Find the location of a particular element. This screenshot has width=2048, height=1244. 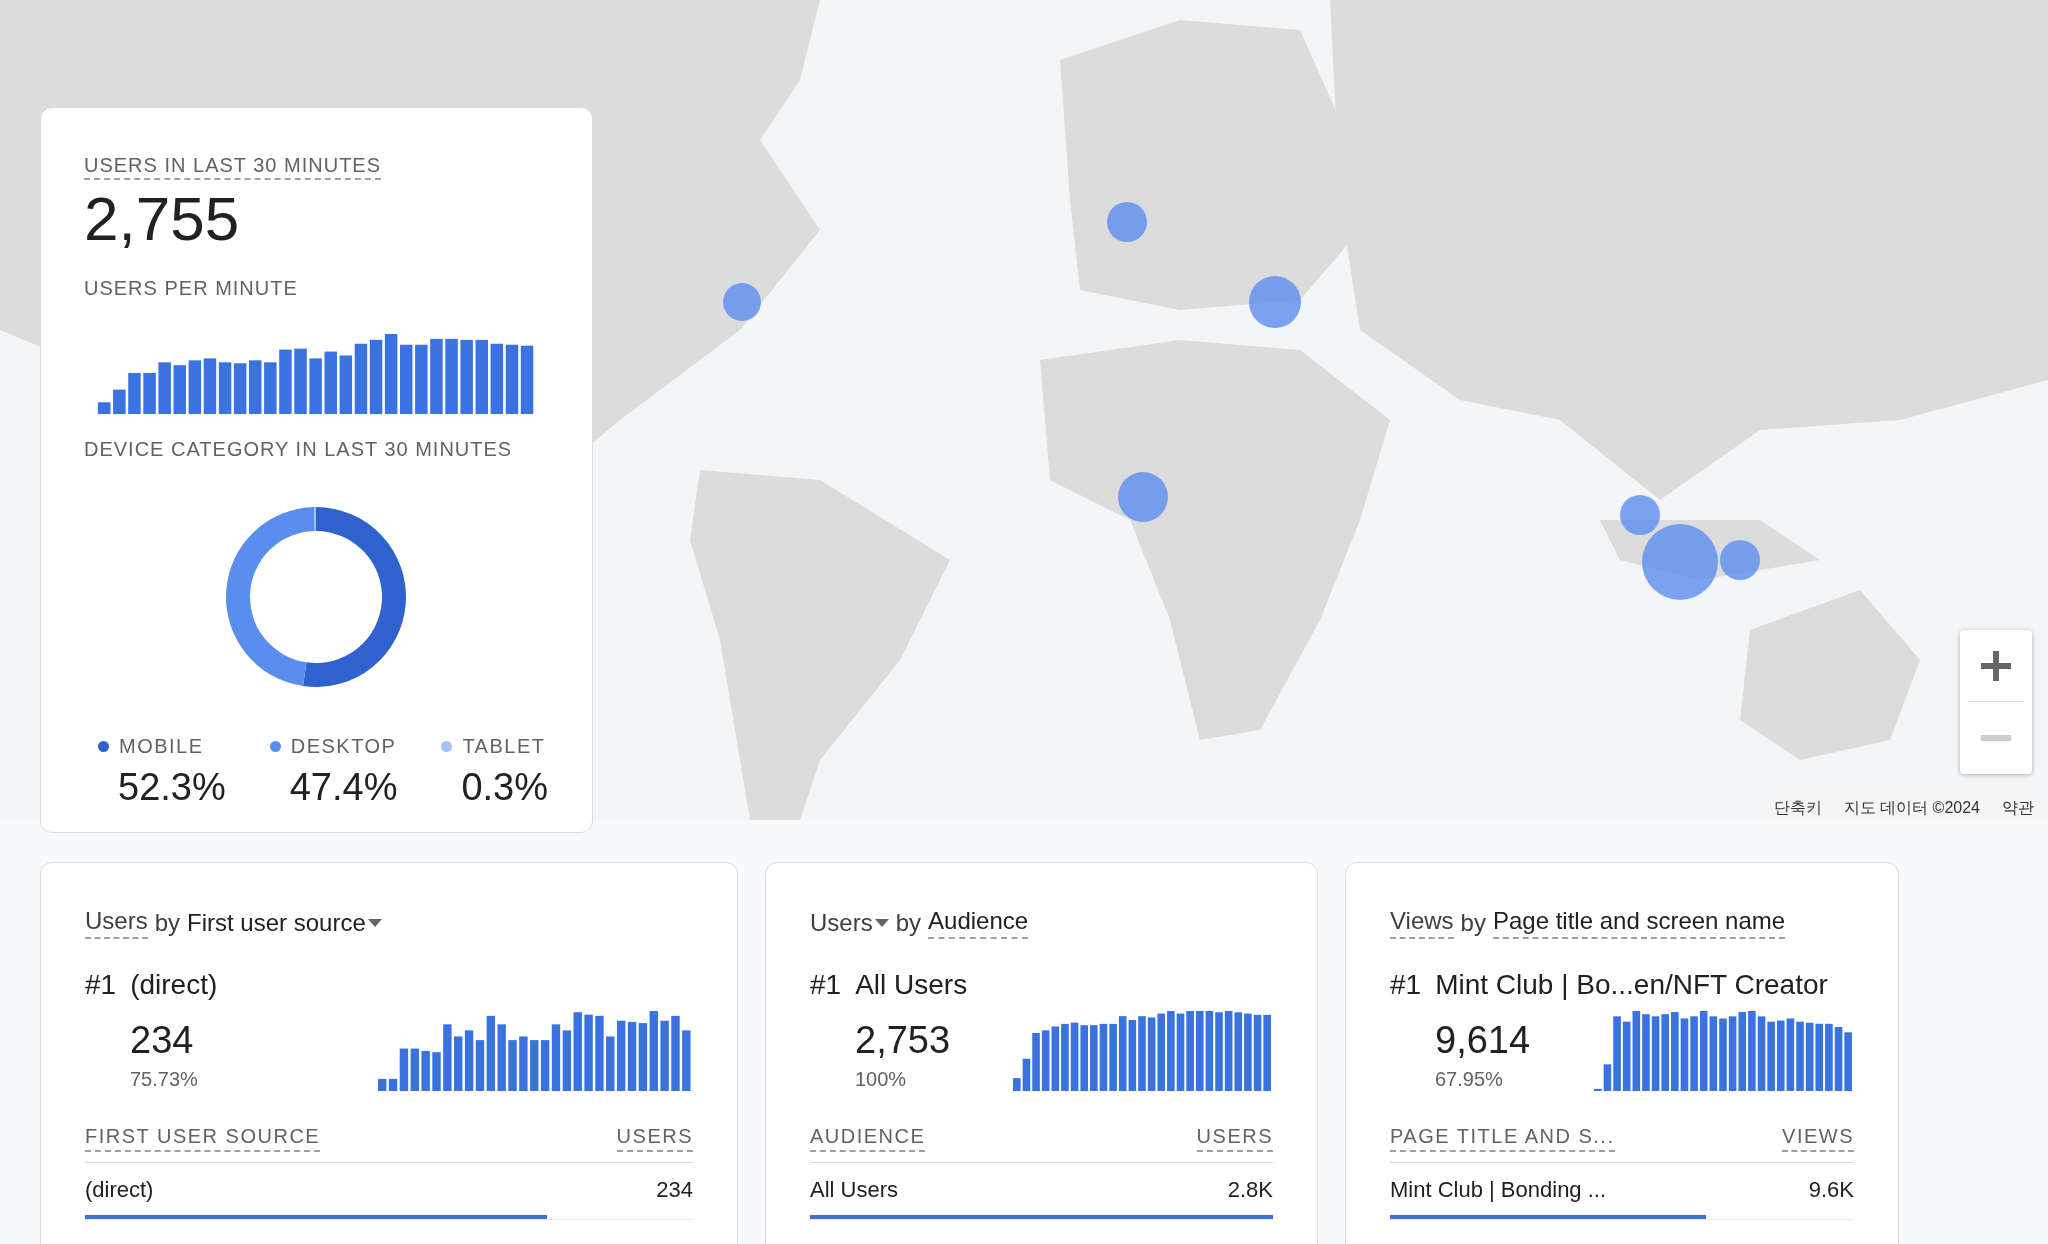

top-item-value: 9,614 is located at coordinates (1483, 1040).